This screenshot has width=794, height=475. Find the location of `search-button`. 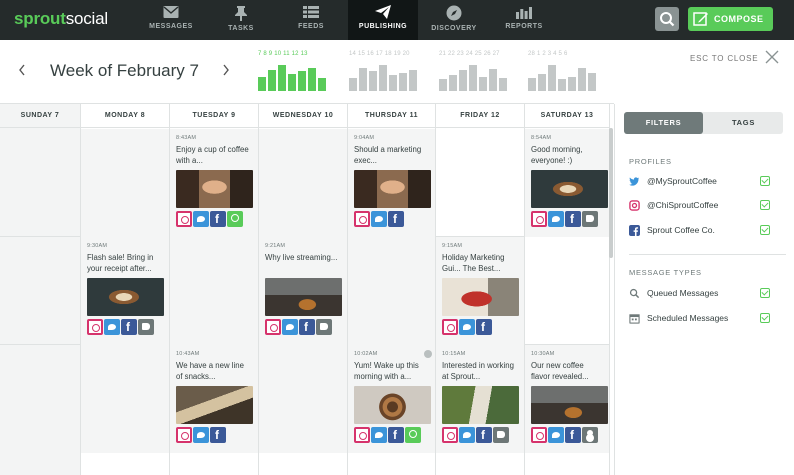

search-button is located at coordinates (667, 19).